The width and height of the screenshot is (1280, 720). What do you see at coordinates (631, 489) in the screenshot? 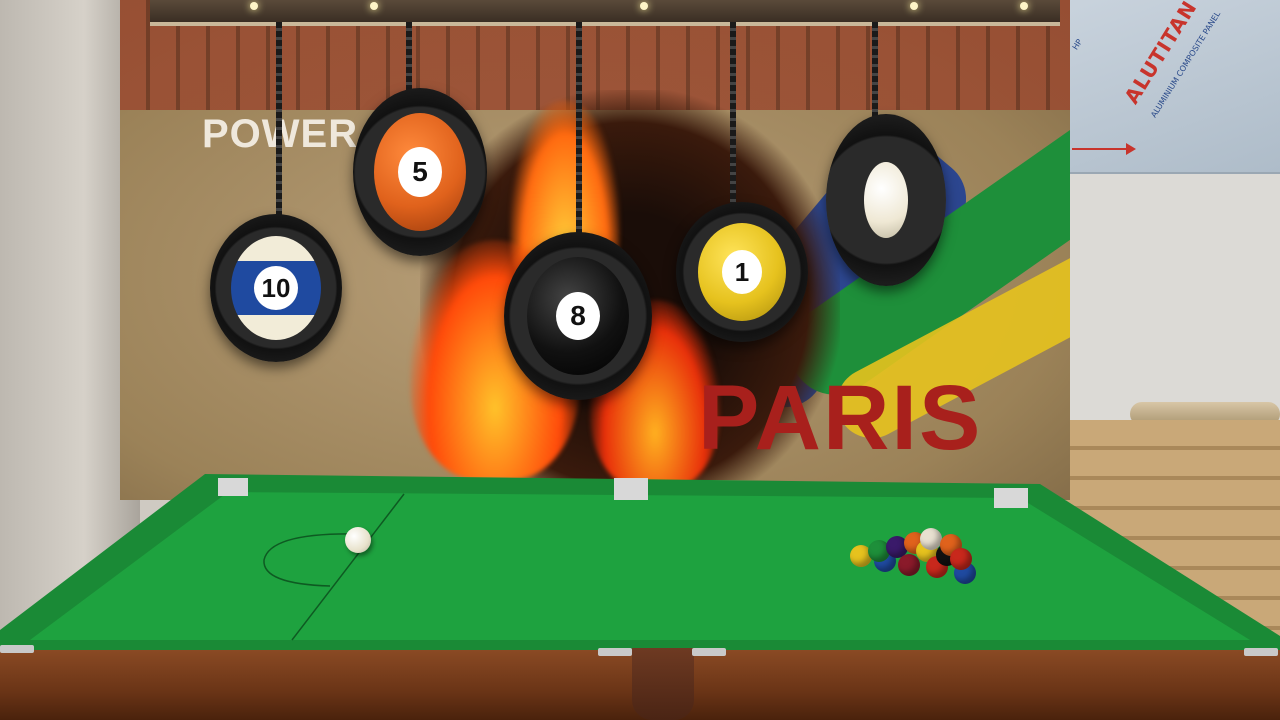
I see `side-pocket` at bounding box center [631, 489].